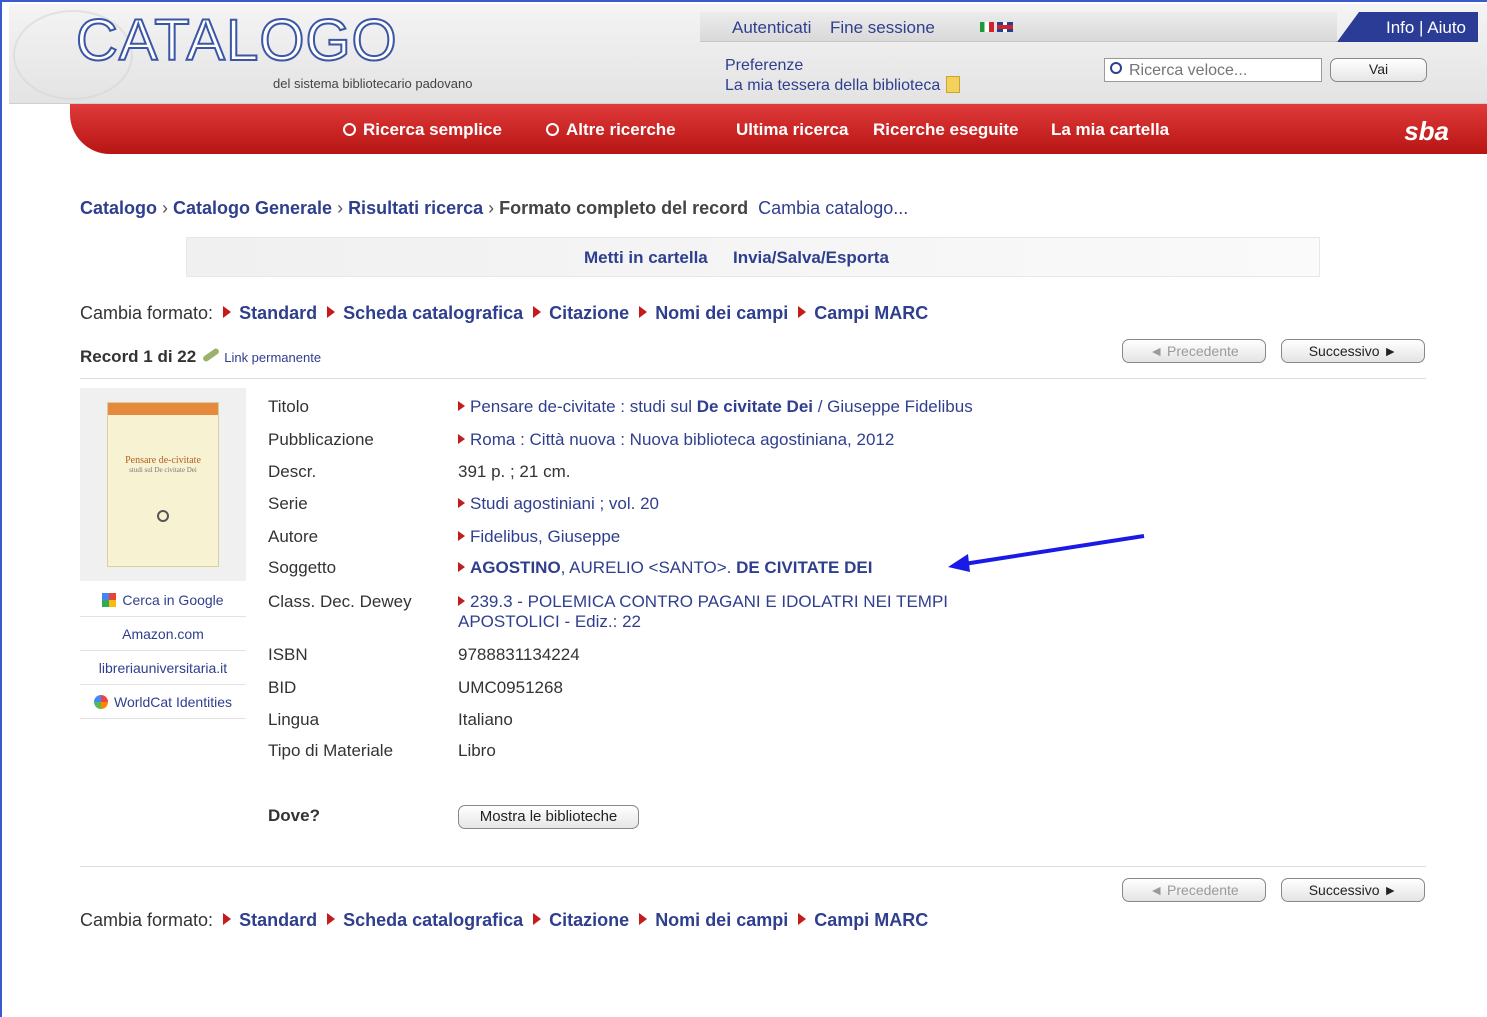 Image resolution: width=1487 pixels, height=1017 pixels. Describe the element at coordinates (882, 28) in the screenshot. I see `logout-link: Fine sessione` at that location.